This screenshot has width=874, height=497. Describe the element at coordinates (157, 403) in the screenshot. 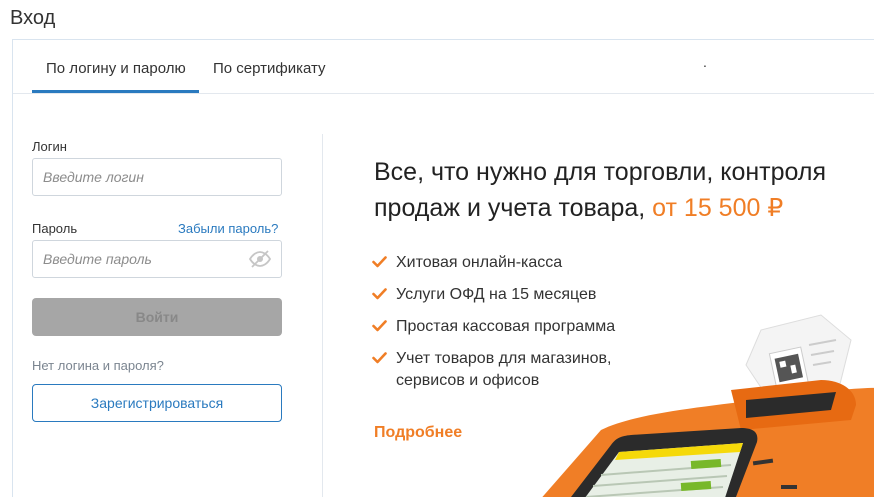

I see `register-button: Зарегистрироваться` at that location.